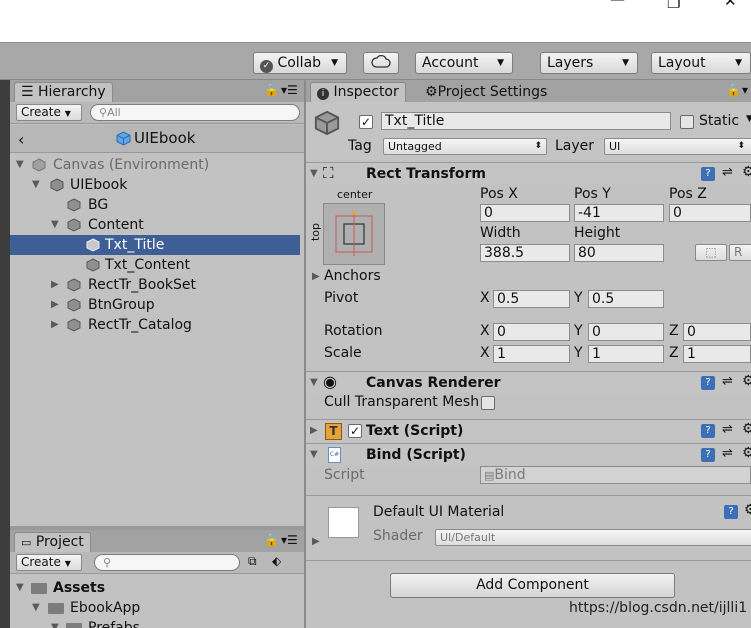 The image size is (751, 628). I want to click on hierarchy-search-input: ⚲All, so click(195, 112).